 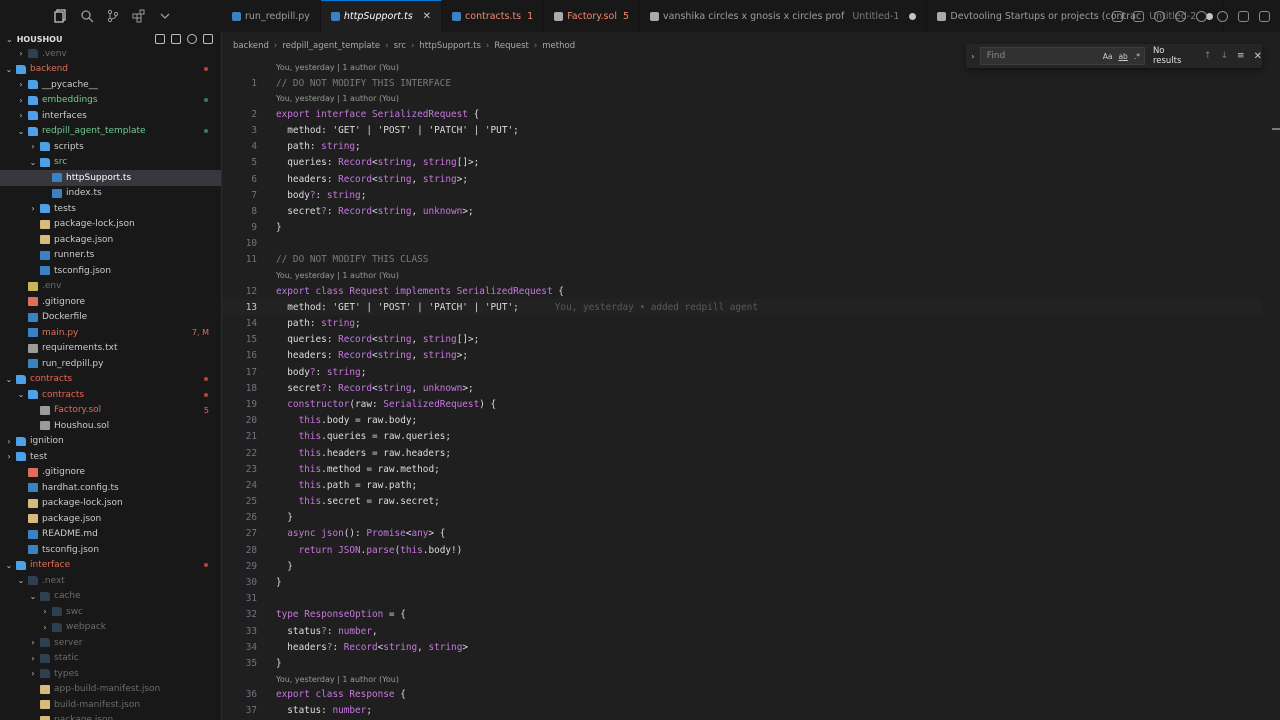 I want to click on tree-folder: › test, so click(x=110, y=457).